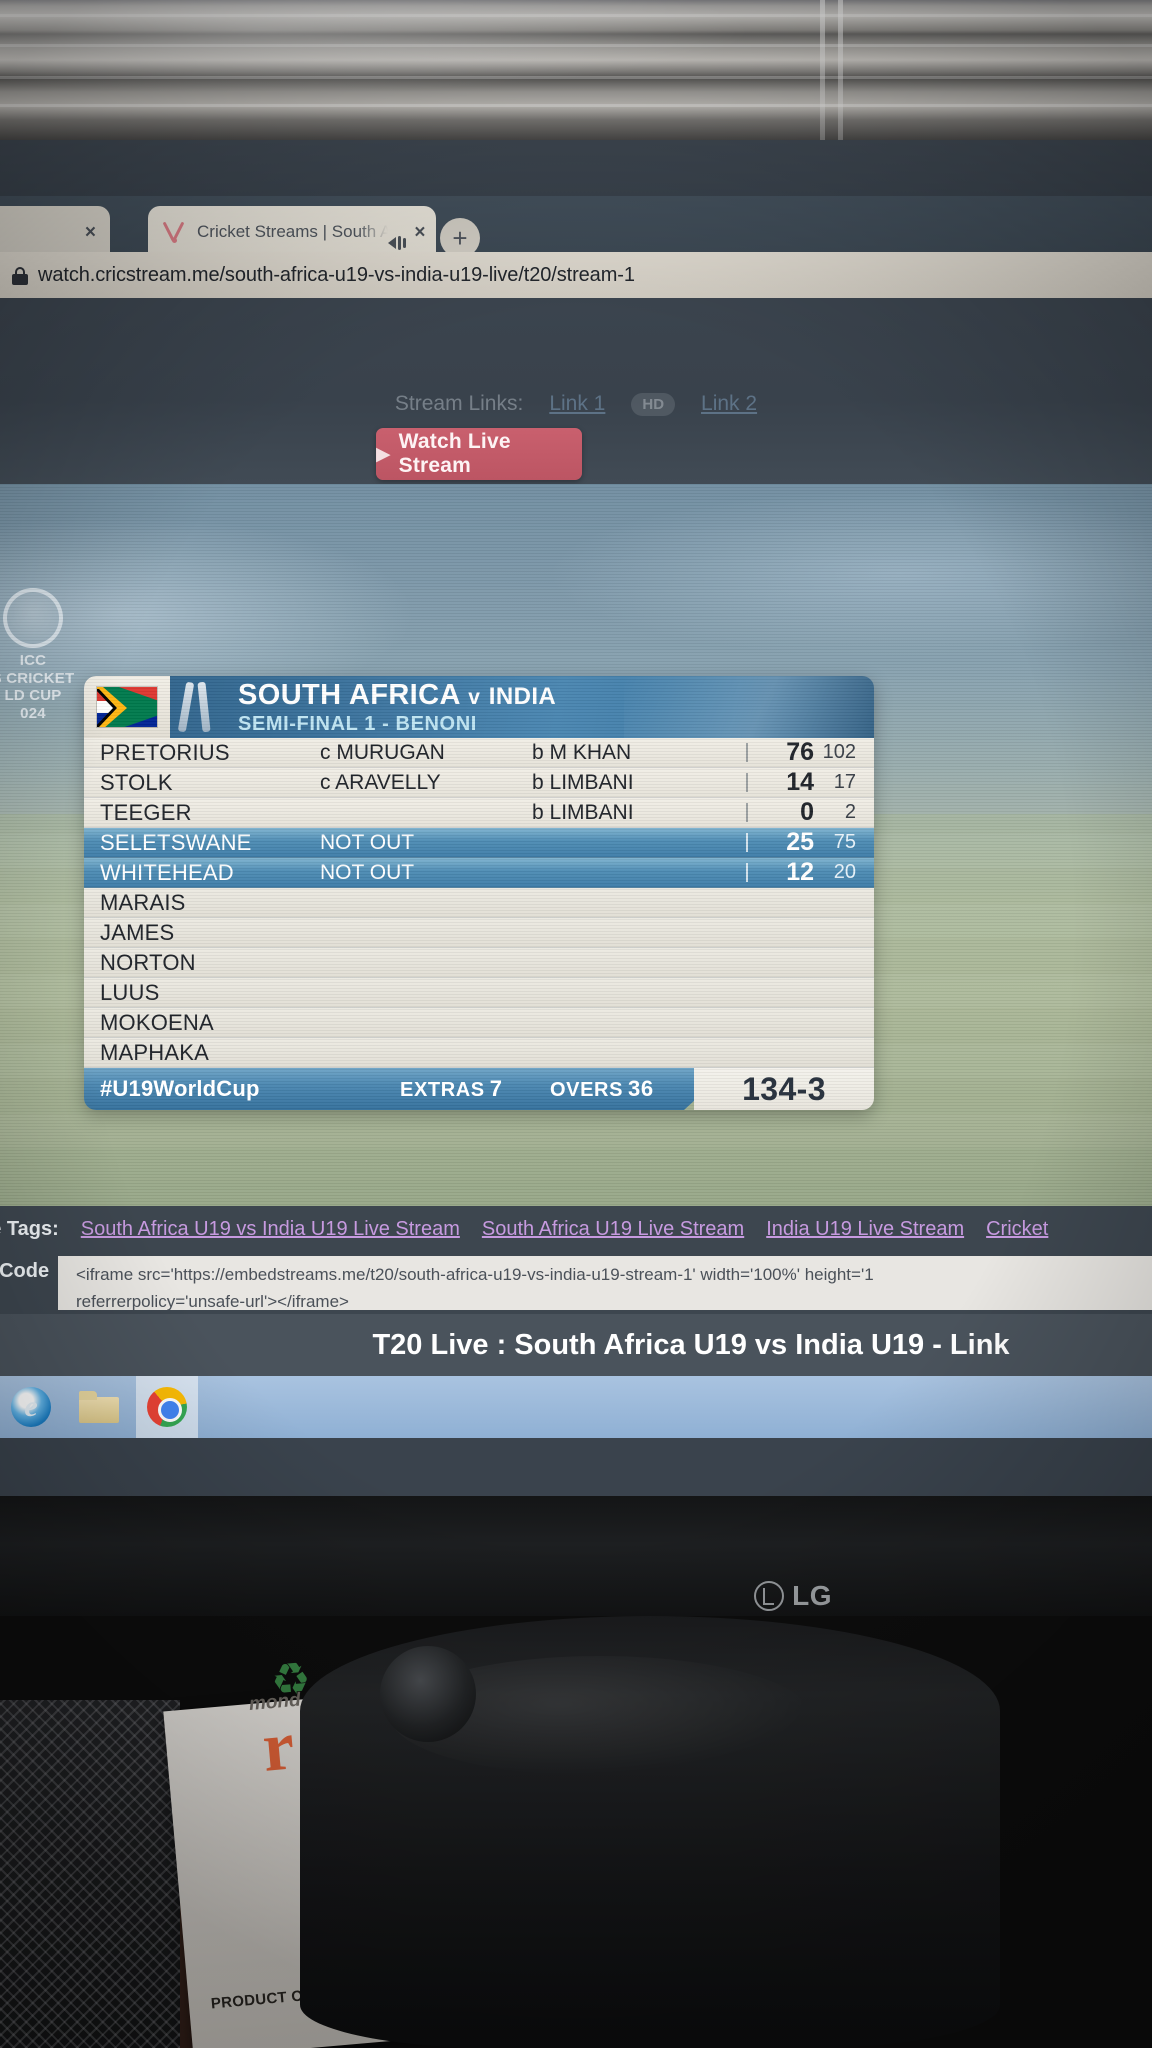  I want to click on stand-cable-hole, so click(428, 1694).